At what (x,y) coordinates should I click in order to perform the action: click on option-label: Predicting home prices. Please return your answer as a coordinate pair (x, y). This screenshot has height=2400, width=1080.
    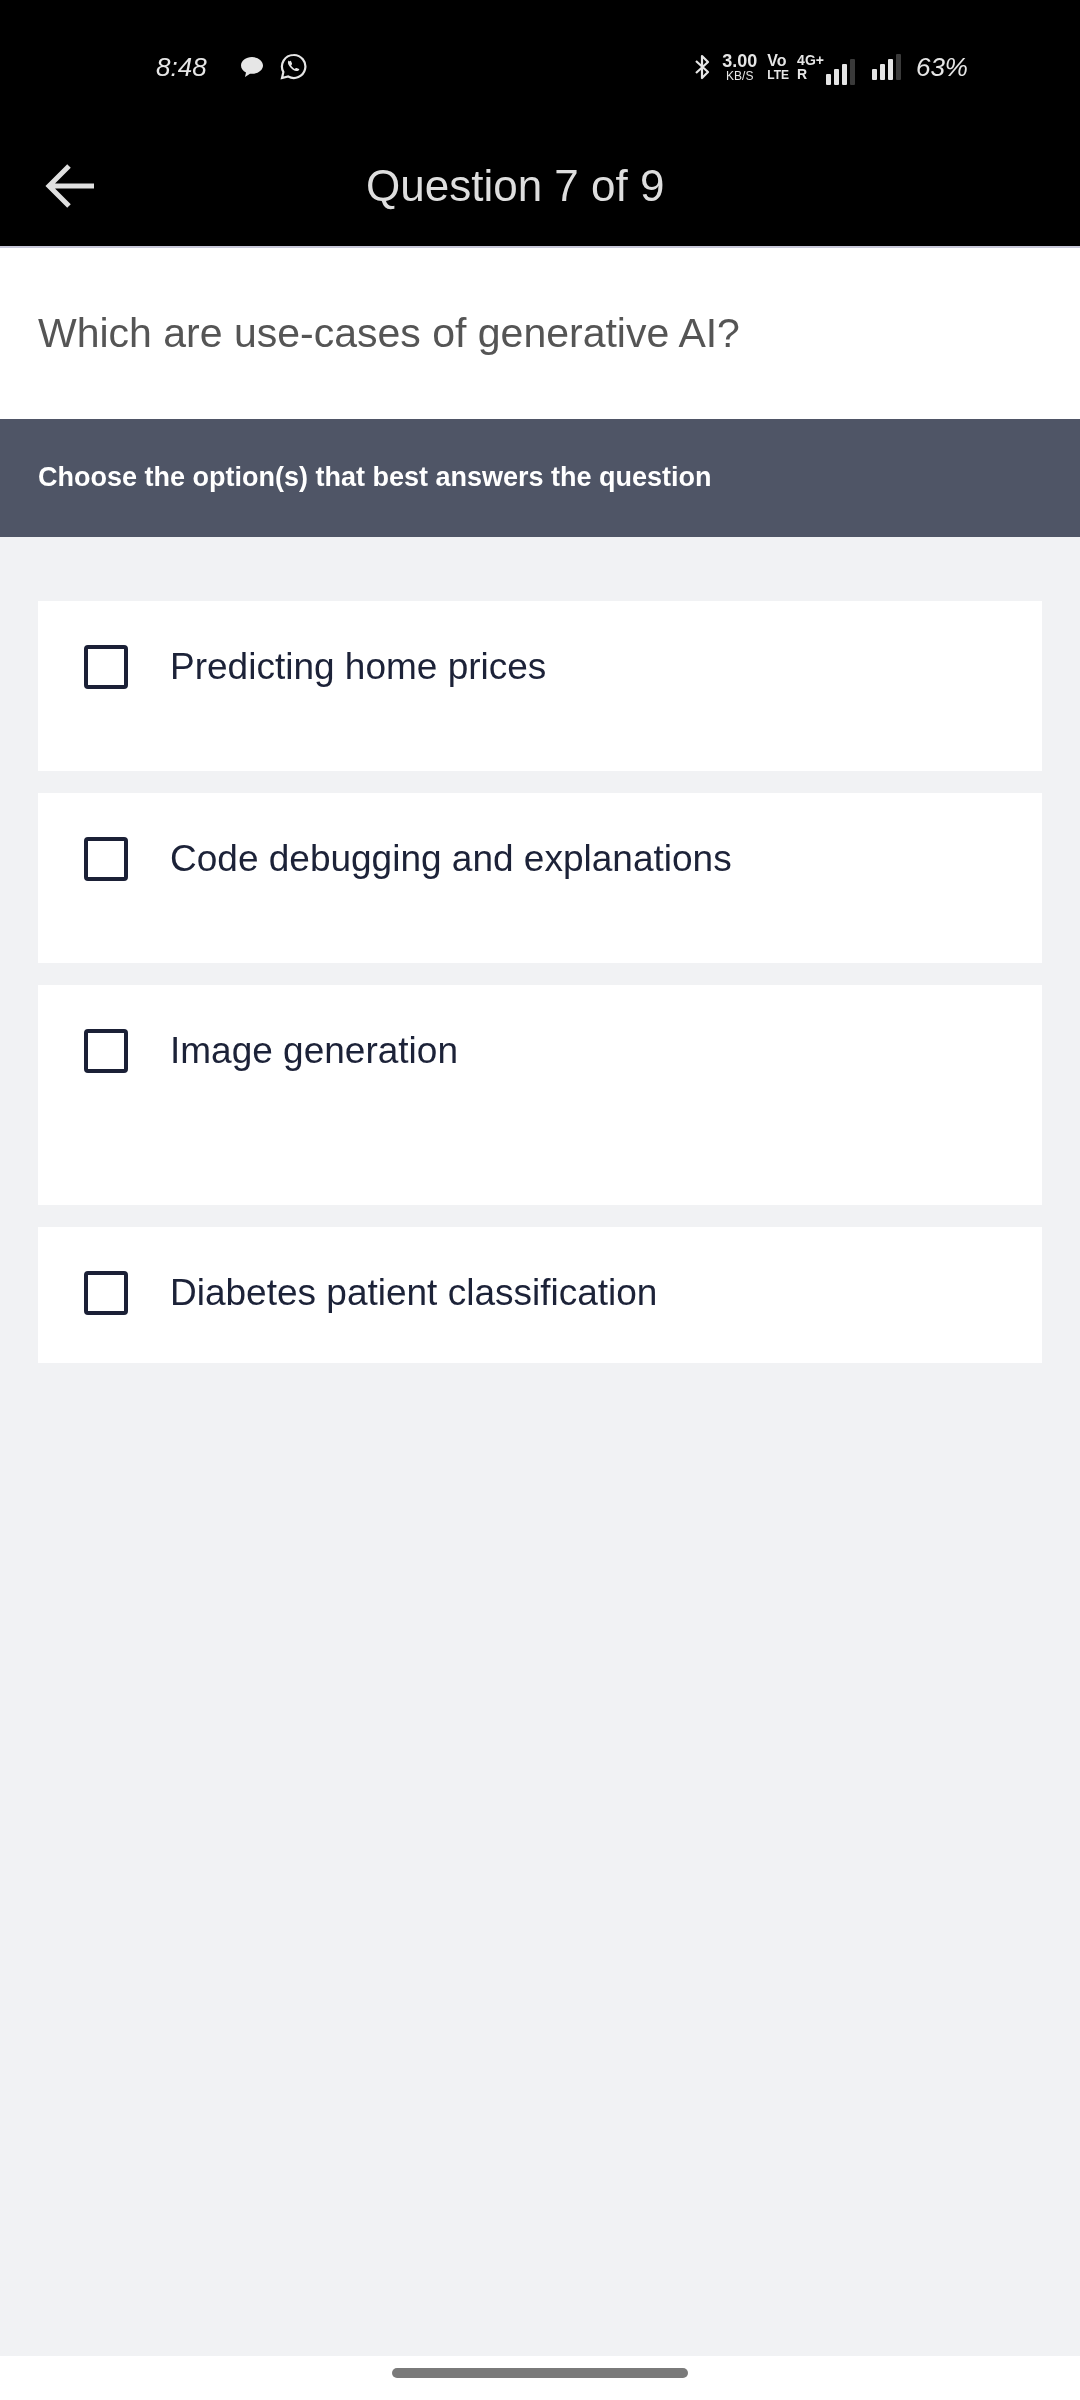
    Looking at the image, I should click on (358, 667).